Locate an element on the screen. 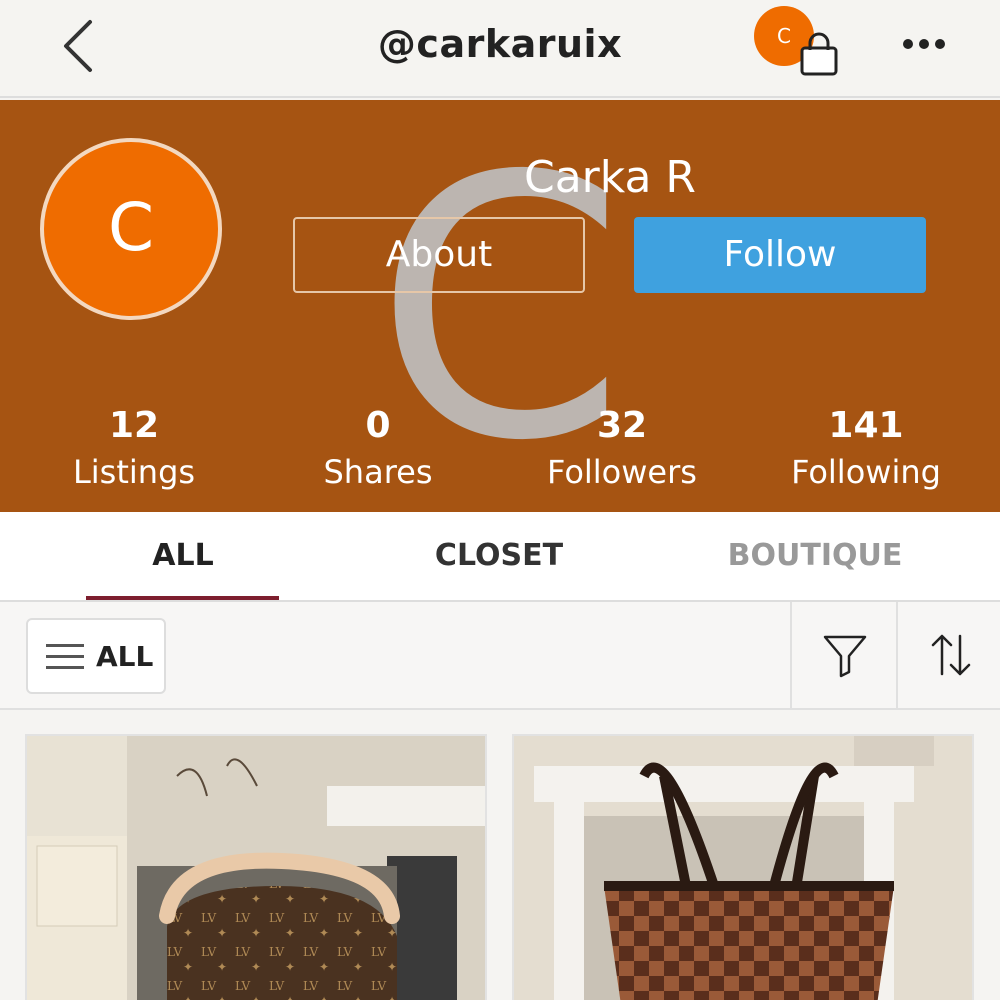 The image size is (1000, 1000). stat-followers-label: Followers is located at coordinates (622, 472).